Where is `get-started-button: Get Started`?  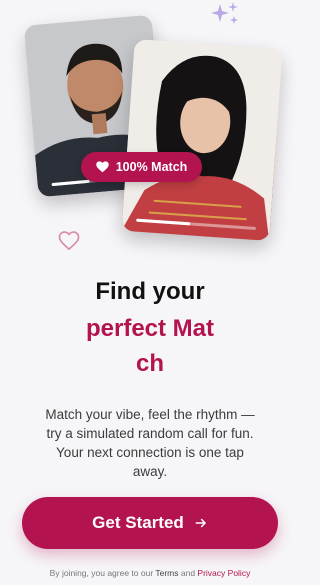
get-started-button: Get Started is located at coordinates (150, 523).